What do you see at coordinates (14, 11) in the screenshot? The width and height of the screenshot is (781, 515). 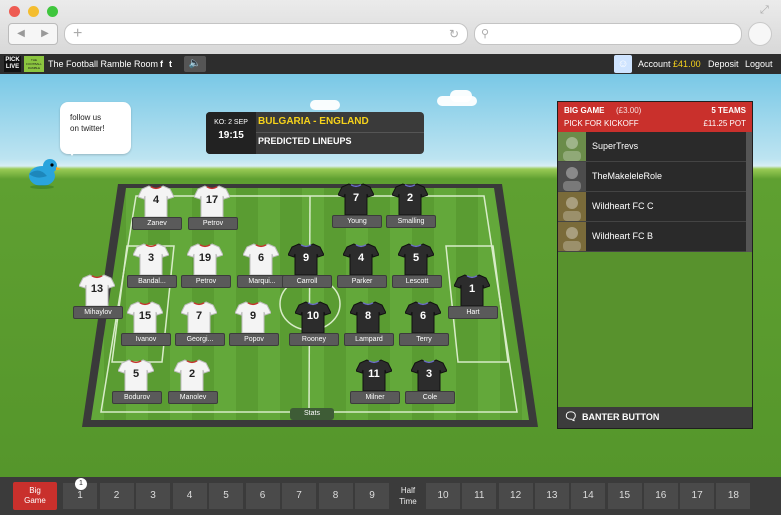 I see `close-window-button` at bounding box center [14, 11].